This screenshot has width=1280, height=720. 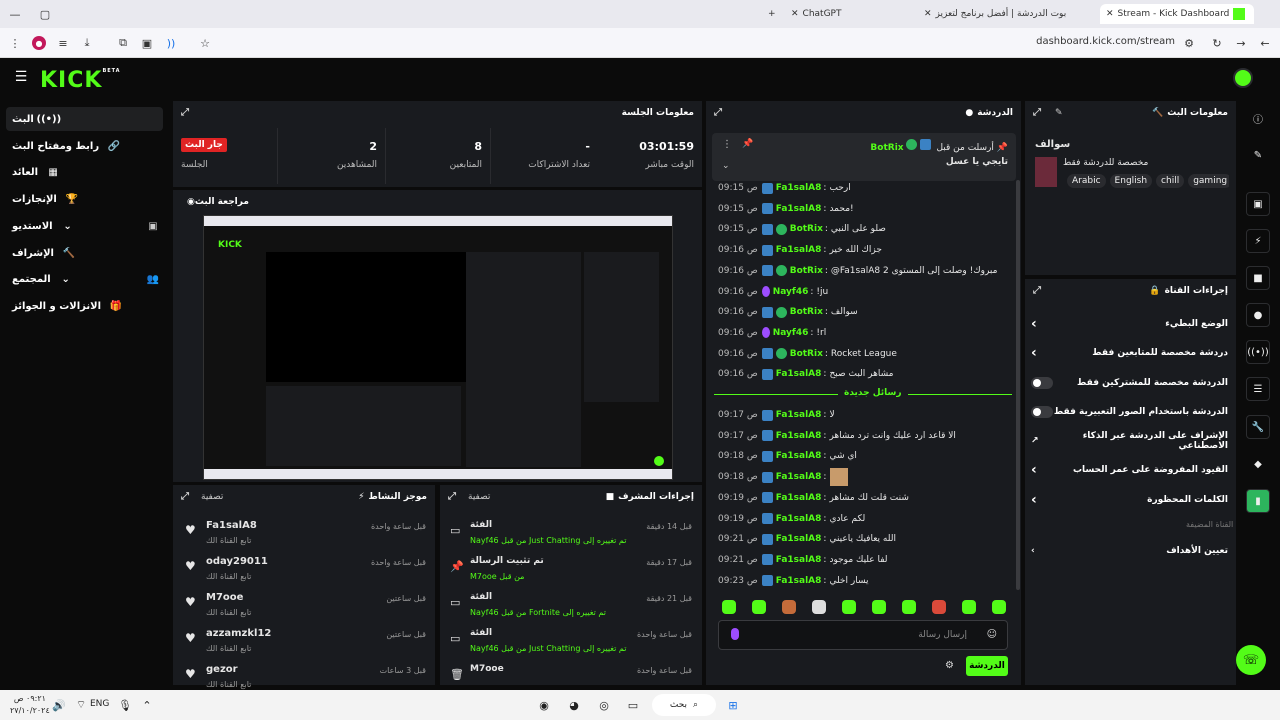 What do you see at coordinates (863, 188) in the screenshot?
I see `chat-message: 09:15 ص Fa1salA8: ارحب` at bounding box center [863, 188].